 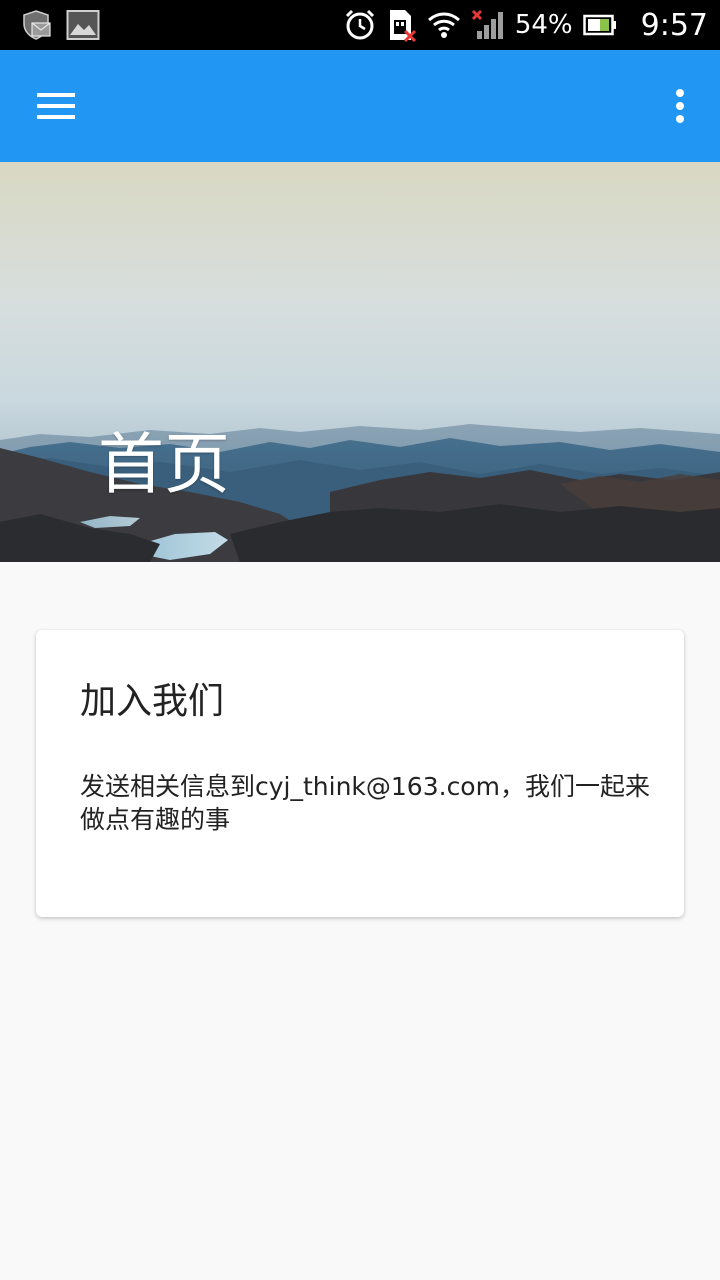 What do you see at coordinates (674, 25) in the screenshot?
I see `status-time: 9:57` at bounding box center [674, 25].